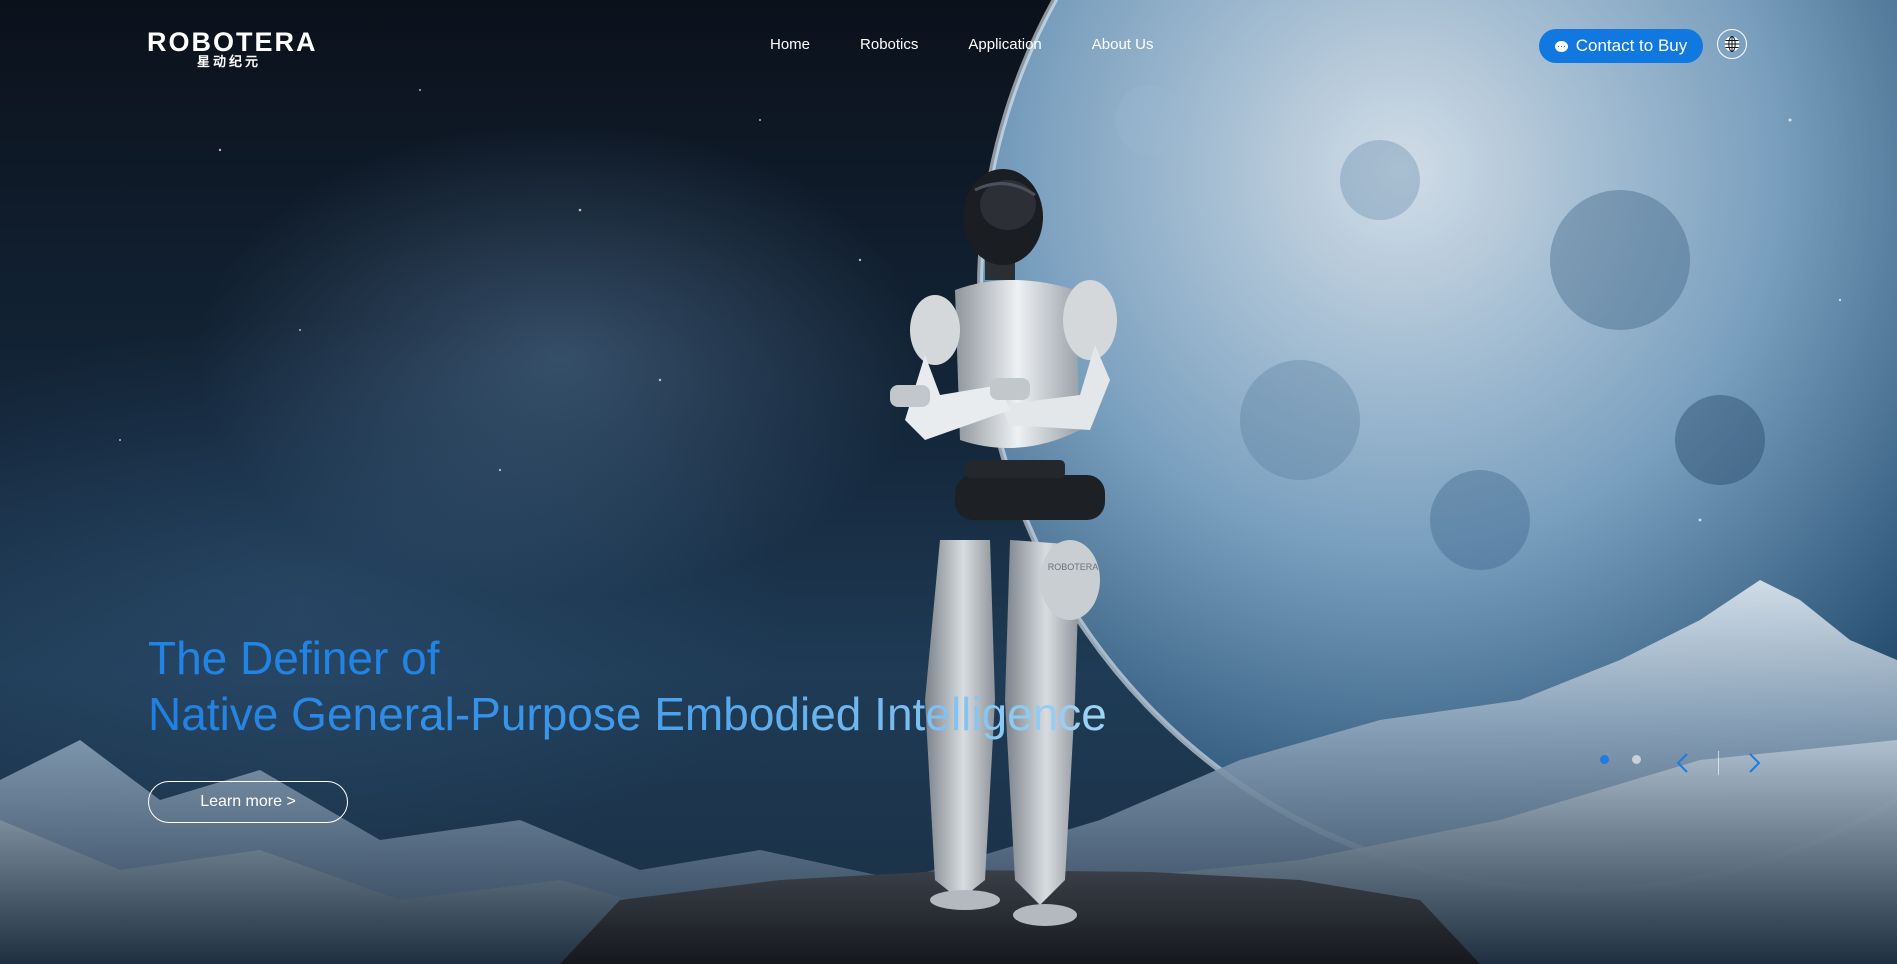 Image resolution: width=1897 pixels, height=964 pixels. I want to click on carousel-pagination, so click(1620, 759).